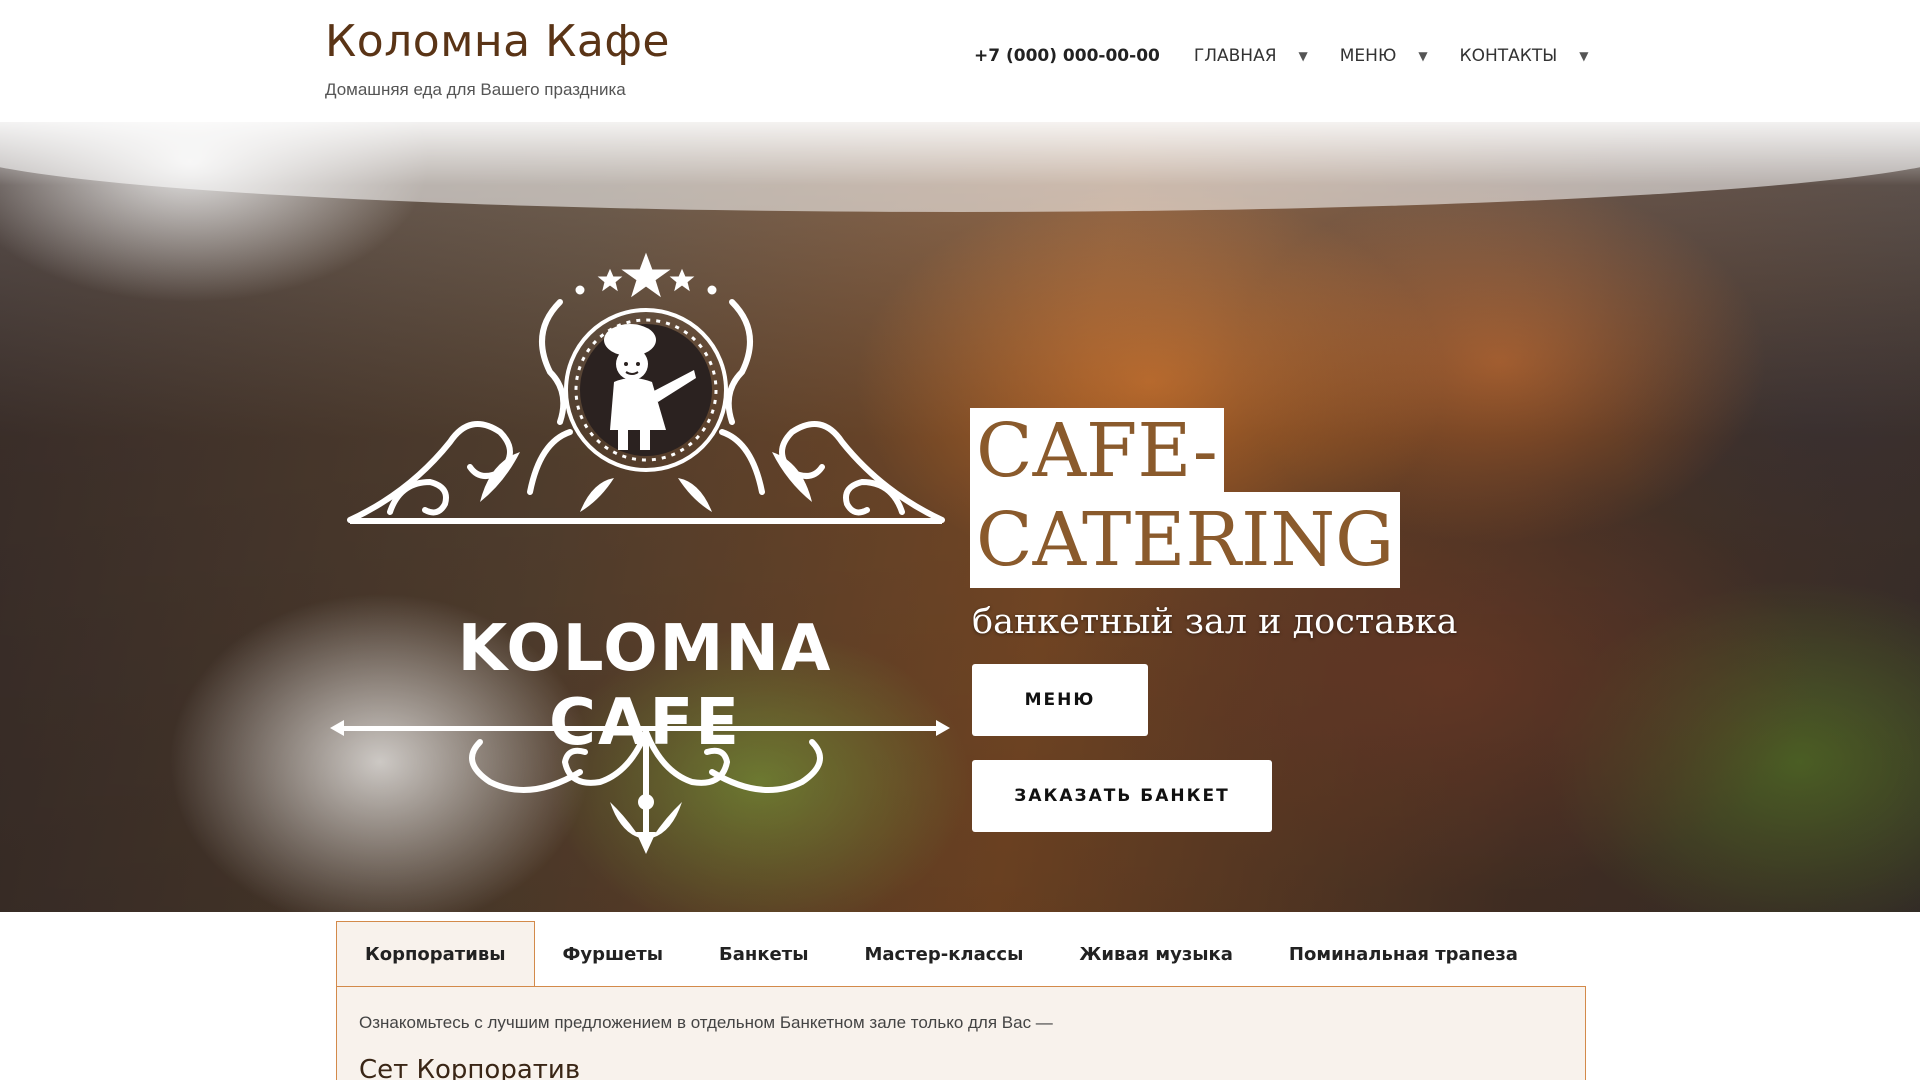 The height and width of the screenshot is (1080, 1920). I want to click on tab-banquets: Банкеты, so click(763, 954).